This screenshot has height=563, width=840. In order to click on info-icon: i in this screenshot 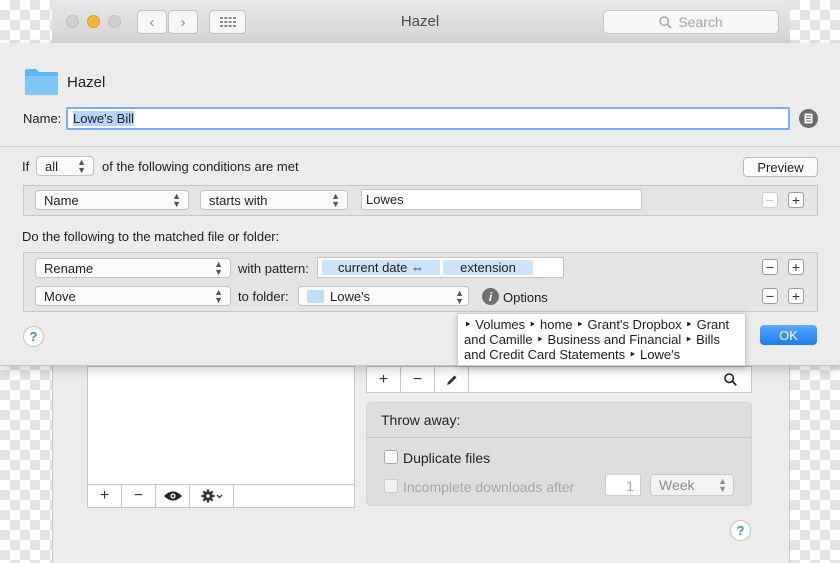, I will do `click(490, 296)`.